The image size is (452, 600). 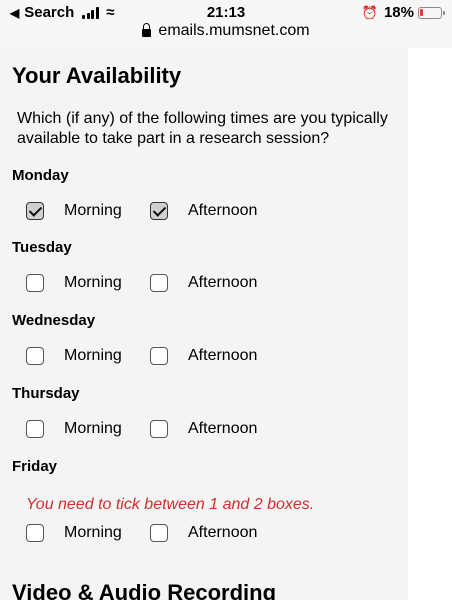 I want to click on monday-morning-option: Morning, so click(x=74, y=211).